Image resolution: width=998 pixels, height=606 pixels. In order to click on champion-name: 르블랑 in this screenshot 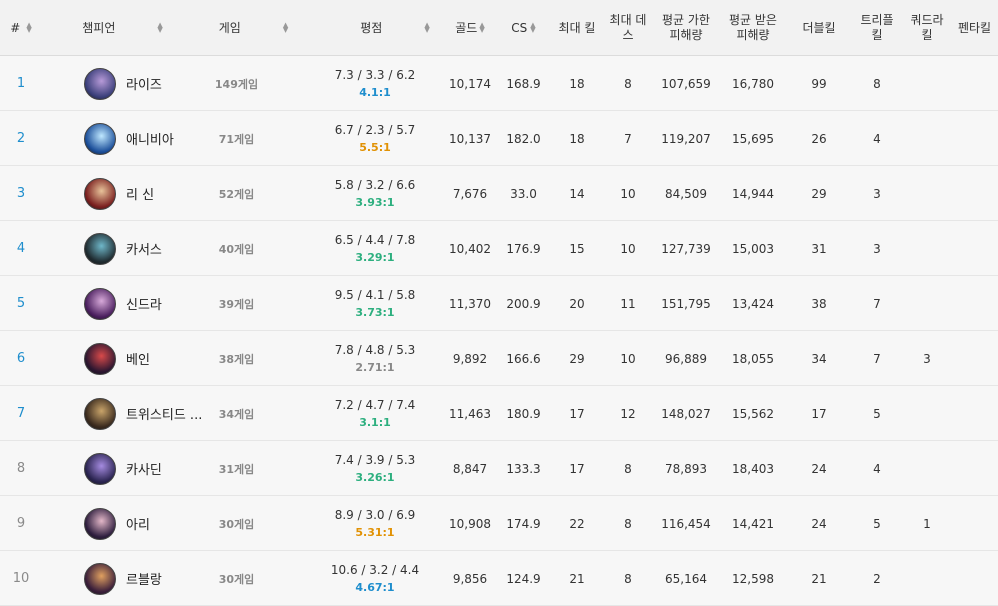, I will do `click(144, 578)`.